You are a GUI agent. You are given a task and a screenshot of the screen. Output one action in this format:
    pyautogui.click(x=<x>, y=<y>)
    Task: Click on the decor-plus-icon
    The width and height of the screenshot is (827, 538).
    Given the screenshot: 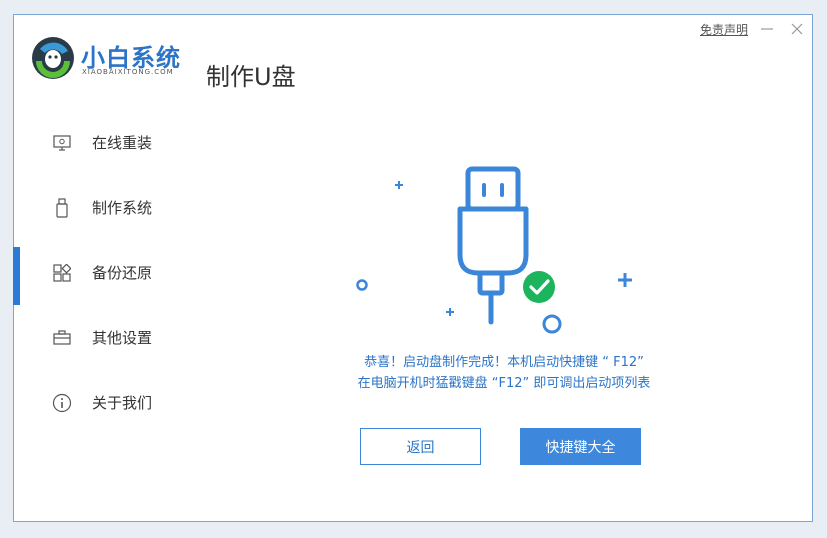 What is the action you would take?
    pyautogui.click(x=424, y=248)
    